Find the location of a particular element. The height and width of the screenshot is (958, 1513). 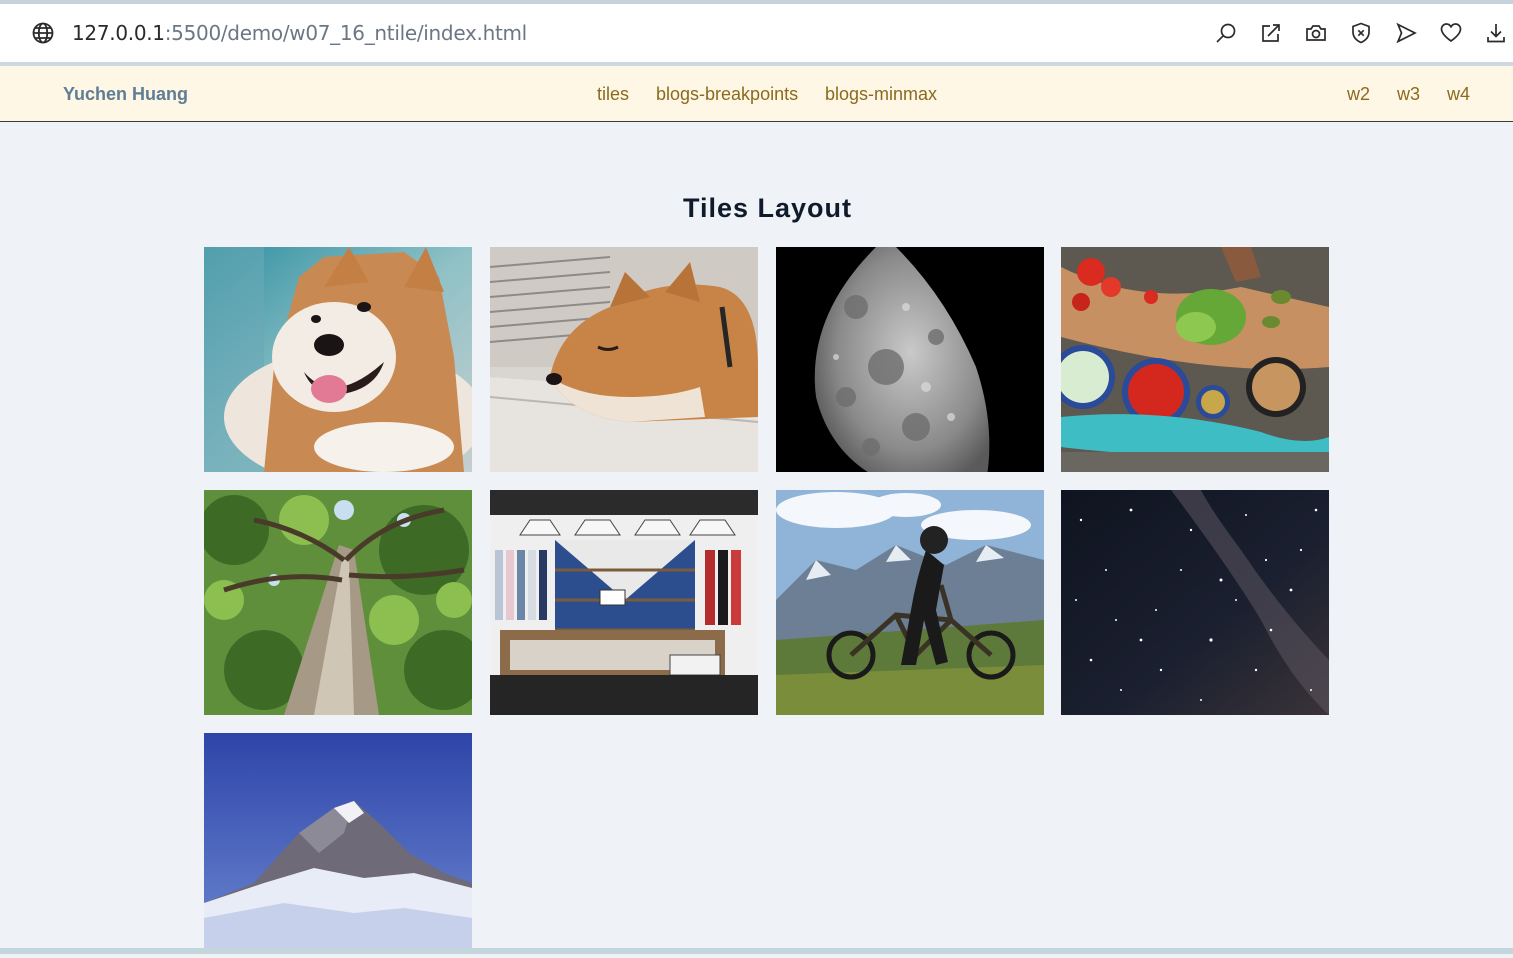

share-icon is located at coordinates (1271, 33).